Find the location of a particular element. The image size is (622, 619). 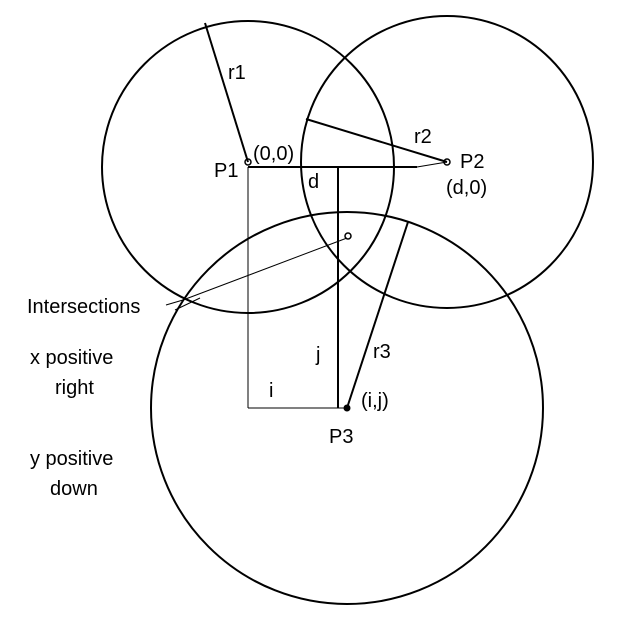

label-p3-coord: (i,j) is located at coordinates (375, 401).